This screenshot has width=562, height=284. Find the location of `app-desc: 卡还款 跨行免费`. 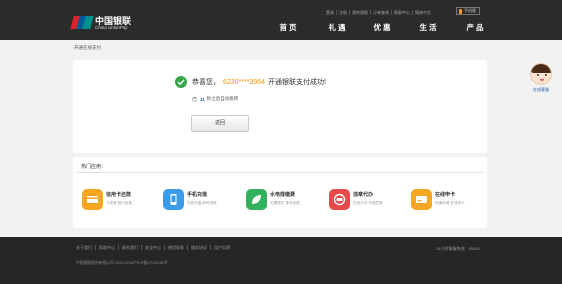

app-desc: 卡还款 跨行免费 is located at coordinates (119, 203).